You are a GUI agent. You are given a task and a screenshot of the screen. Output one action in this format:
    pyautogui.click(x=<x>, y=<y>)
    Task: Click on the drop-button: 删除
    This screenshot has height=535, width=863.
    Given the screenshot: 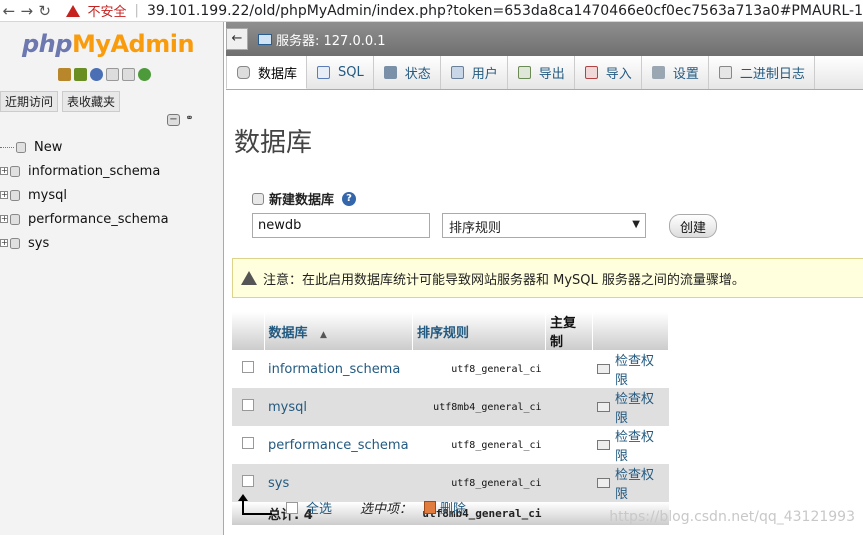 What is the action you would take?
    pyautogui.click(x=453, y=507)
    